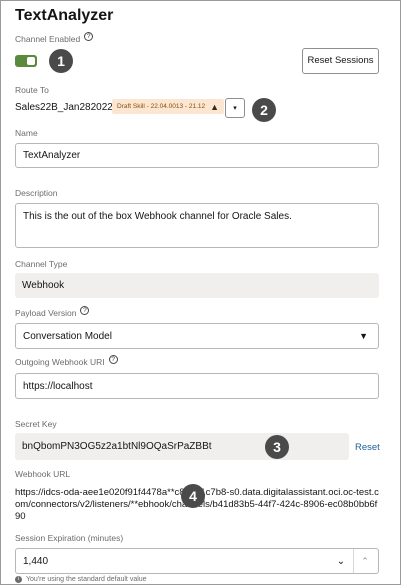  Describe the element at coordinates (193, 496) in the screenshot. I see `callout-4: 4` at that location.